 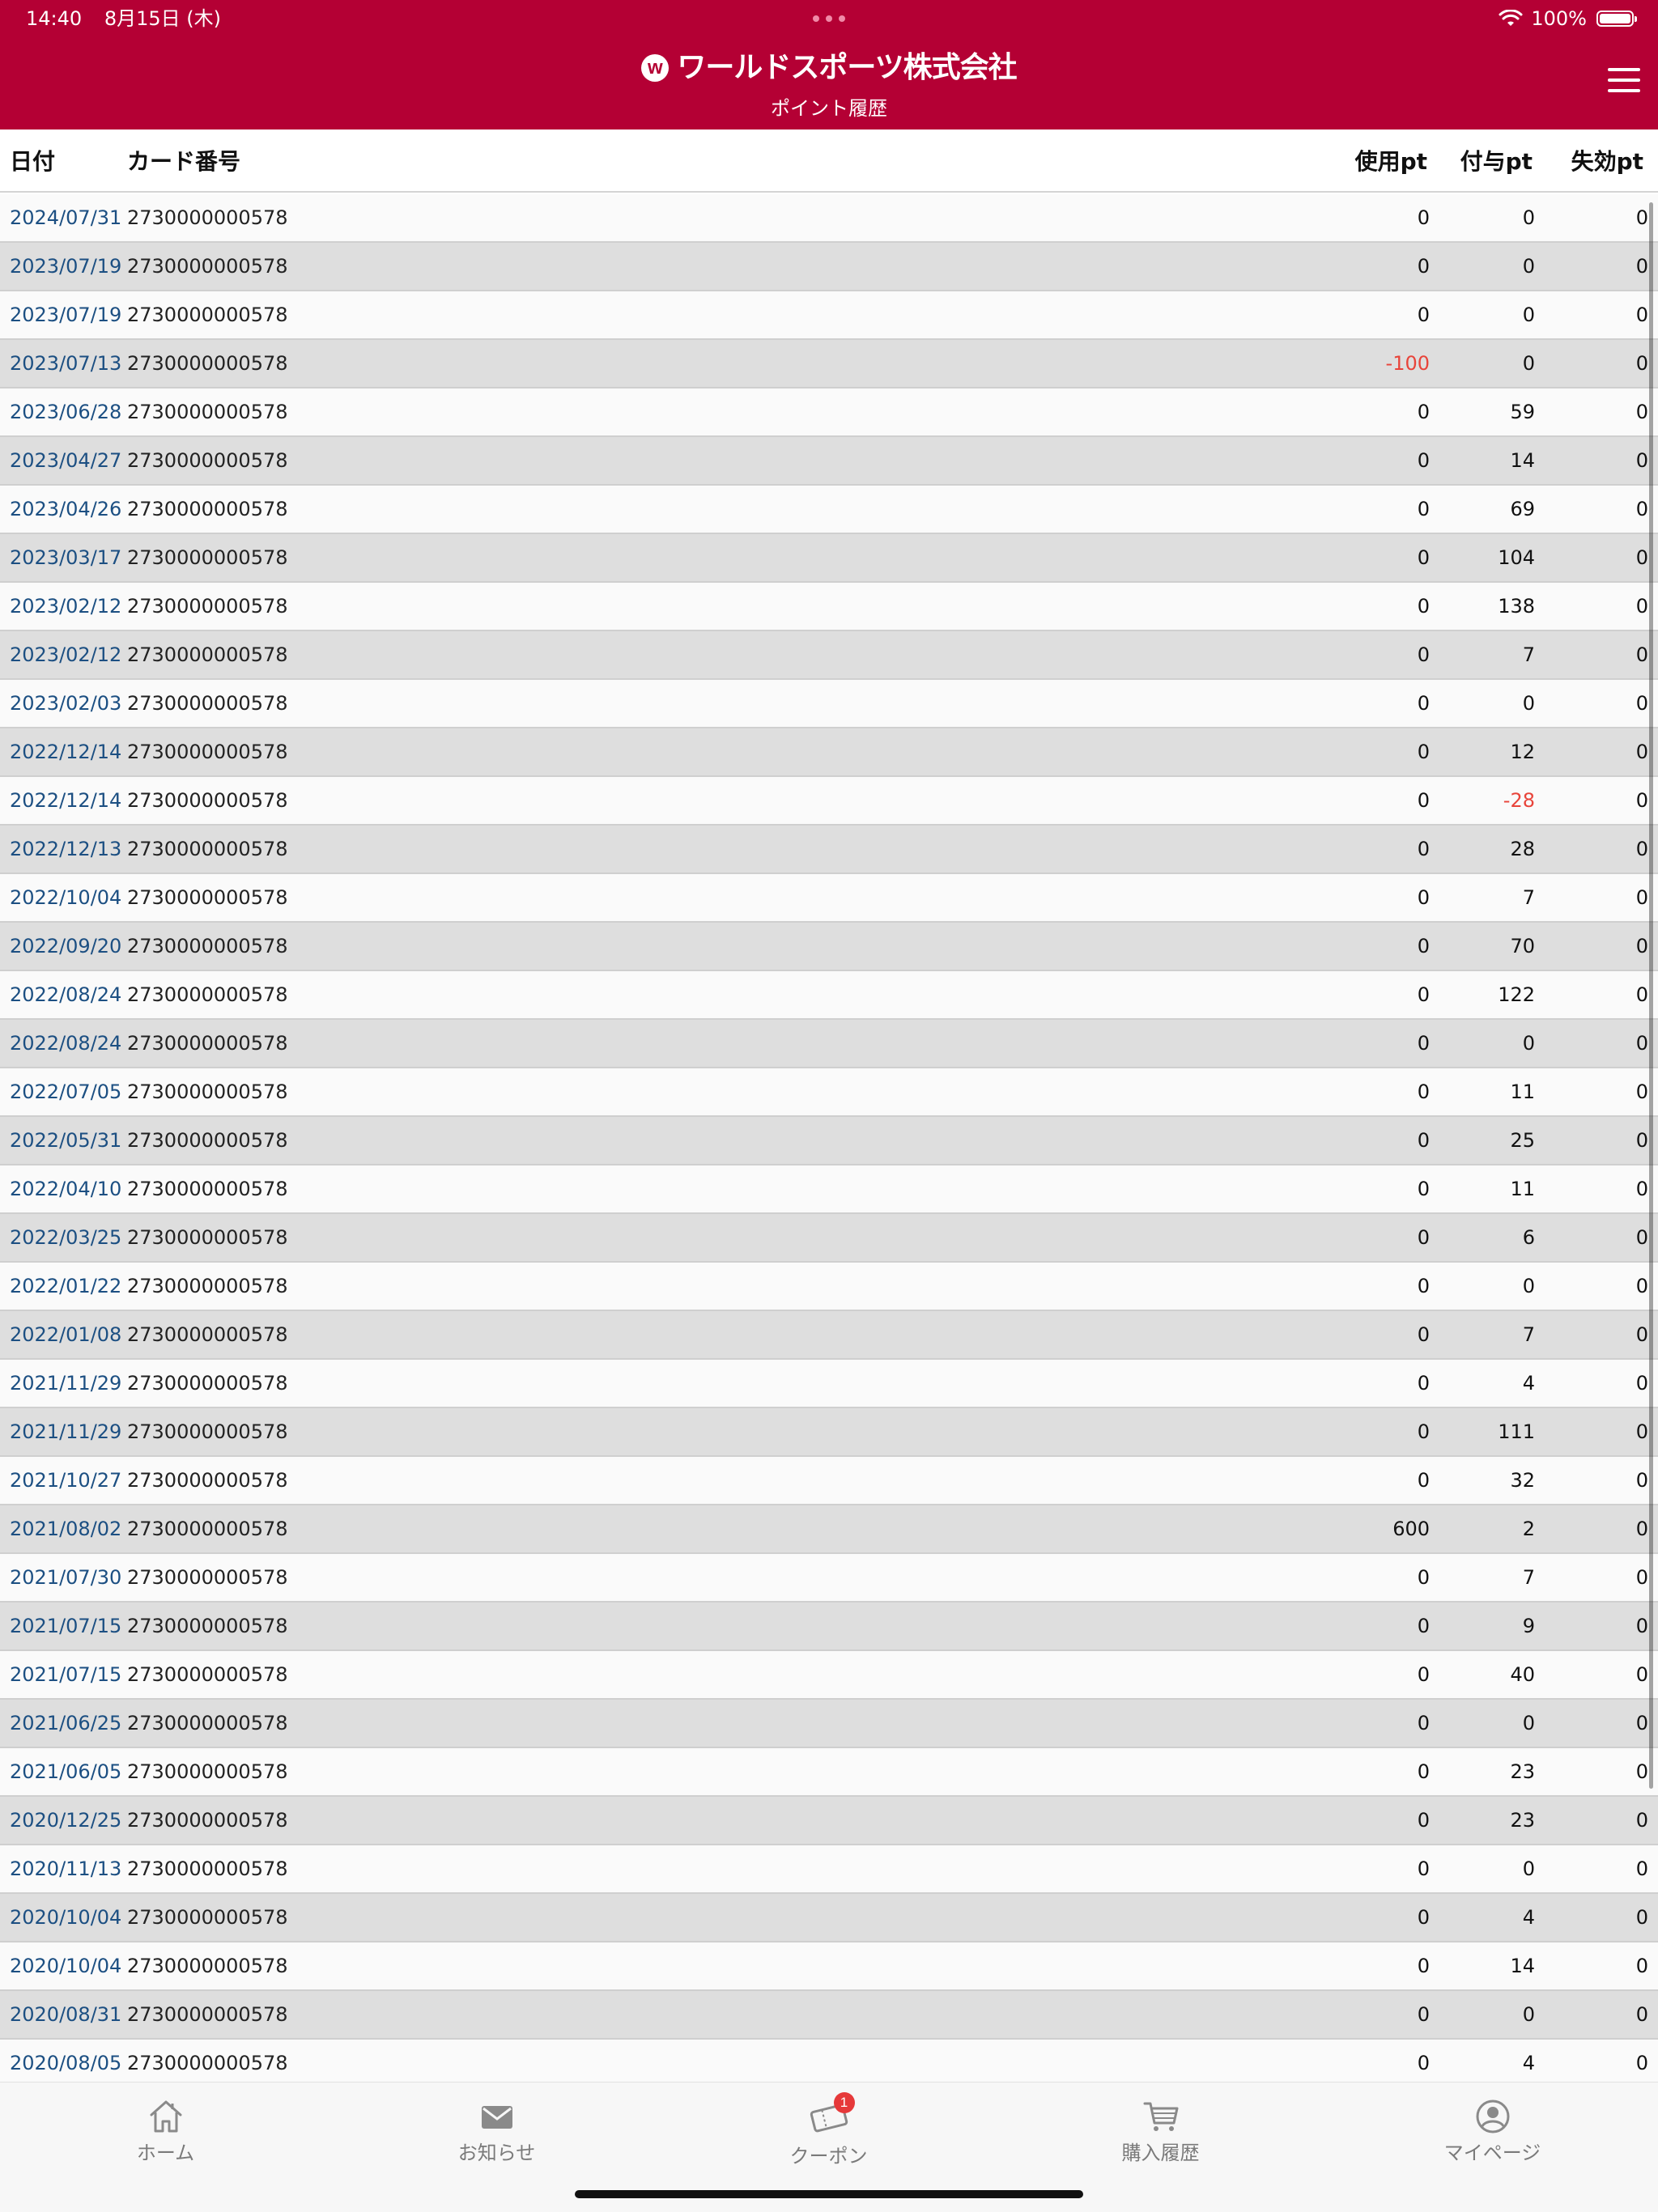 I want to click on table-row: 2022/08/24 2730000000578 0 122 0, so click(x=829, y=995).